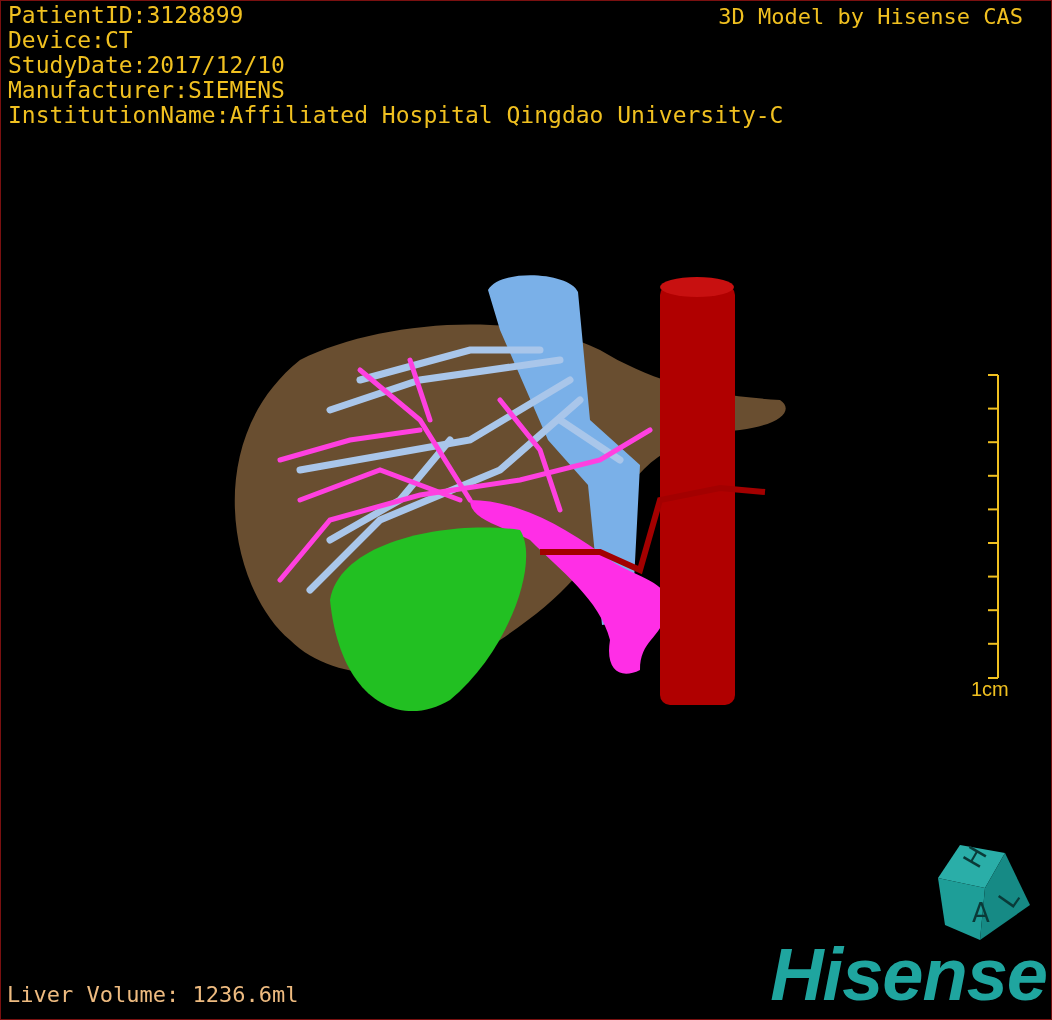 The width and height of the screenshot is (1052, 1020). What do you see at coordinates (1009, 899) in the screenshot?
I see `cube-label: L` at bounding box center [1009, 899].